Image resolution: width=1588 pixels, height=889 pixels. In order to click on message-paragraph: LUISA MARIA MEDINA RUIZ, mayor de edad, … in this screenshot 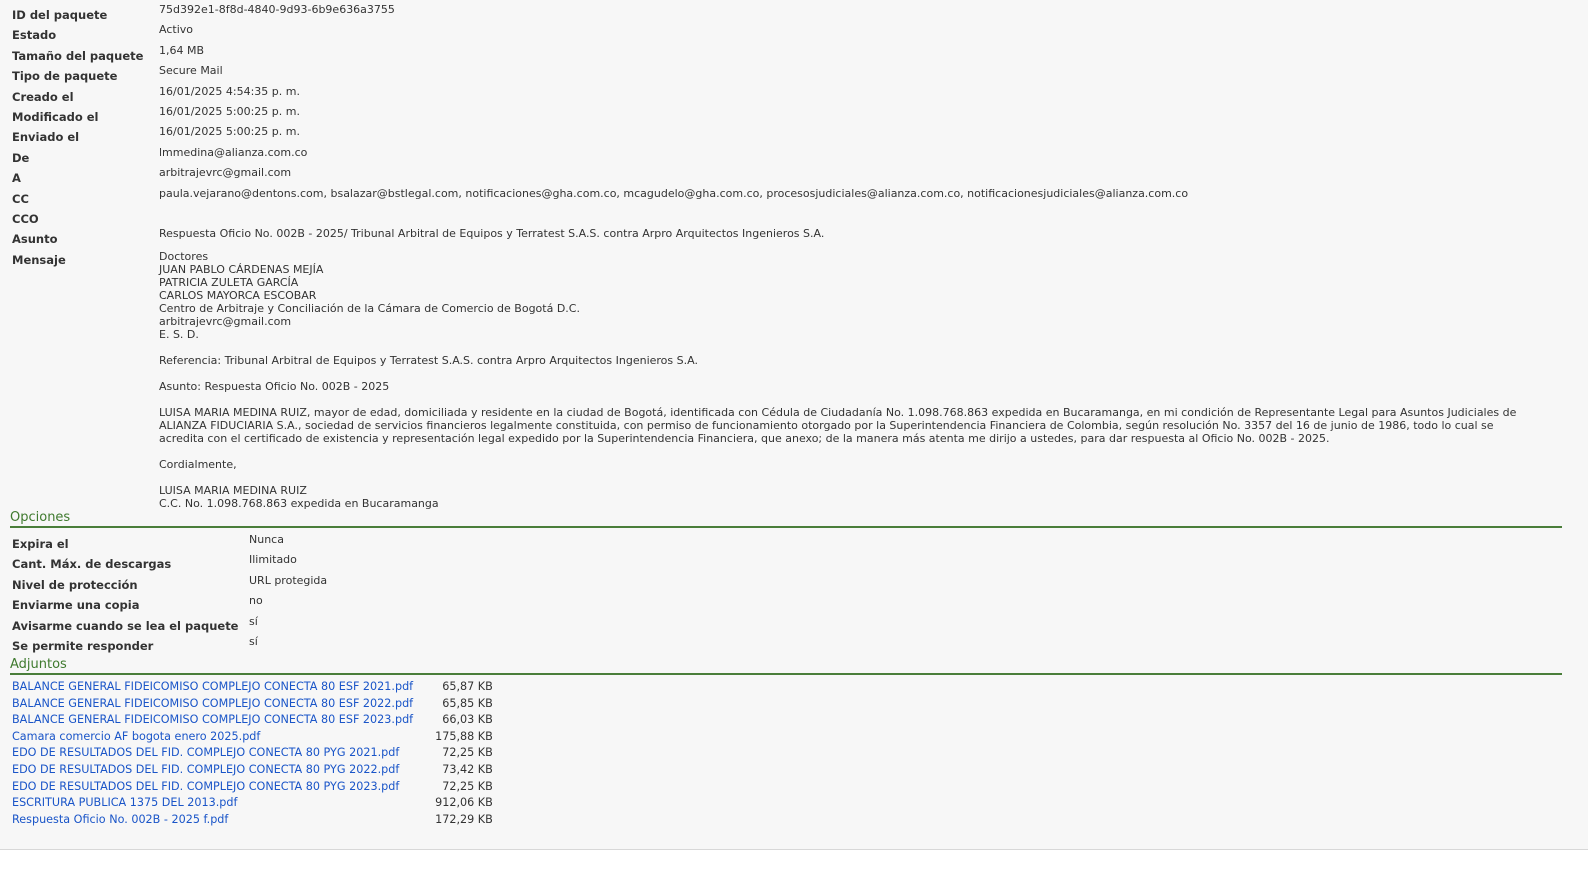, I will do `click(869, 425)`.